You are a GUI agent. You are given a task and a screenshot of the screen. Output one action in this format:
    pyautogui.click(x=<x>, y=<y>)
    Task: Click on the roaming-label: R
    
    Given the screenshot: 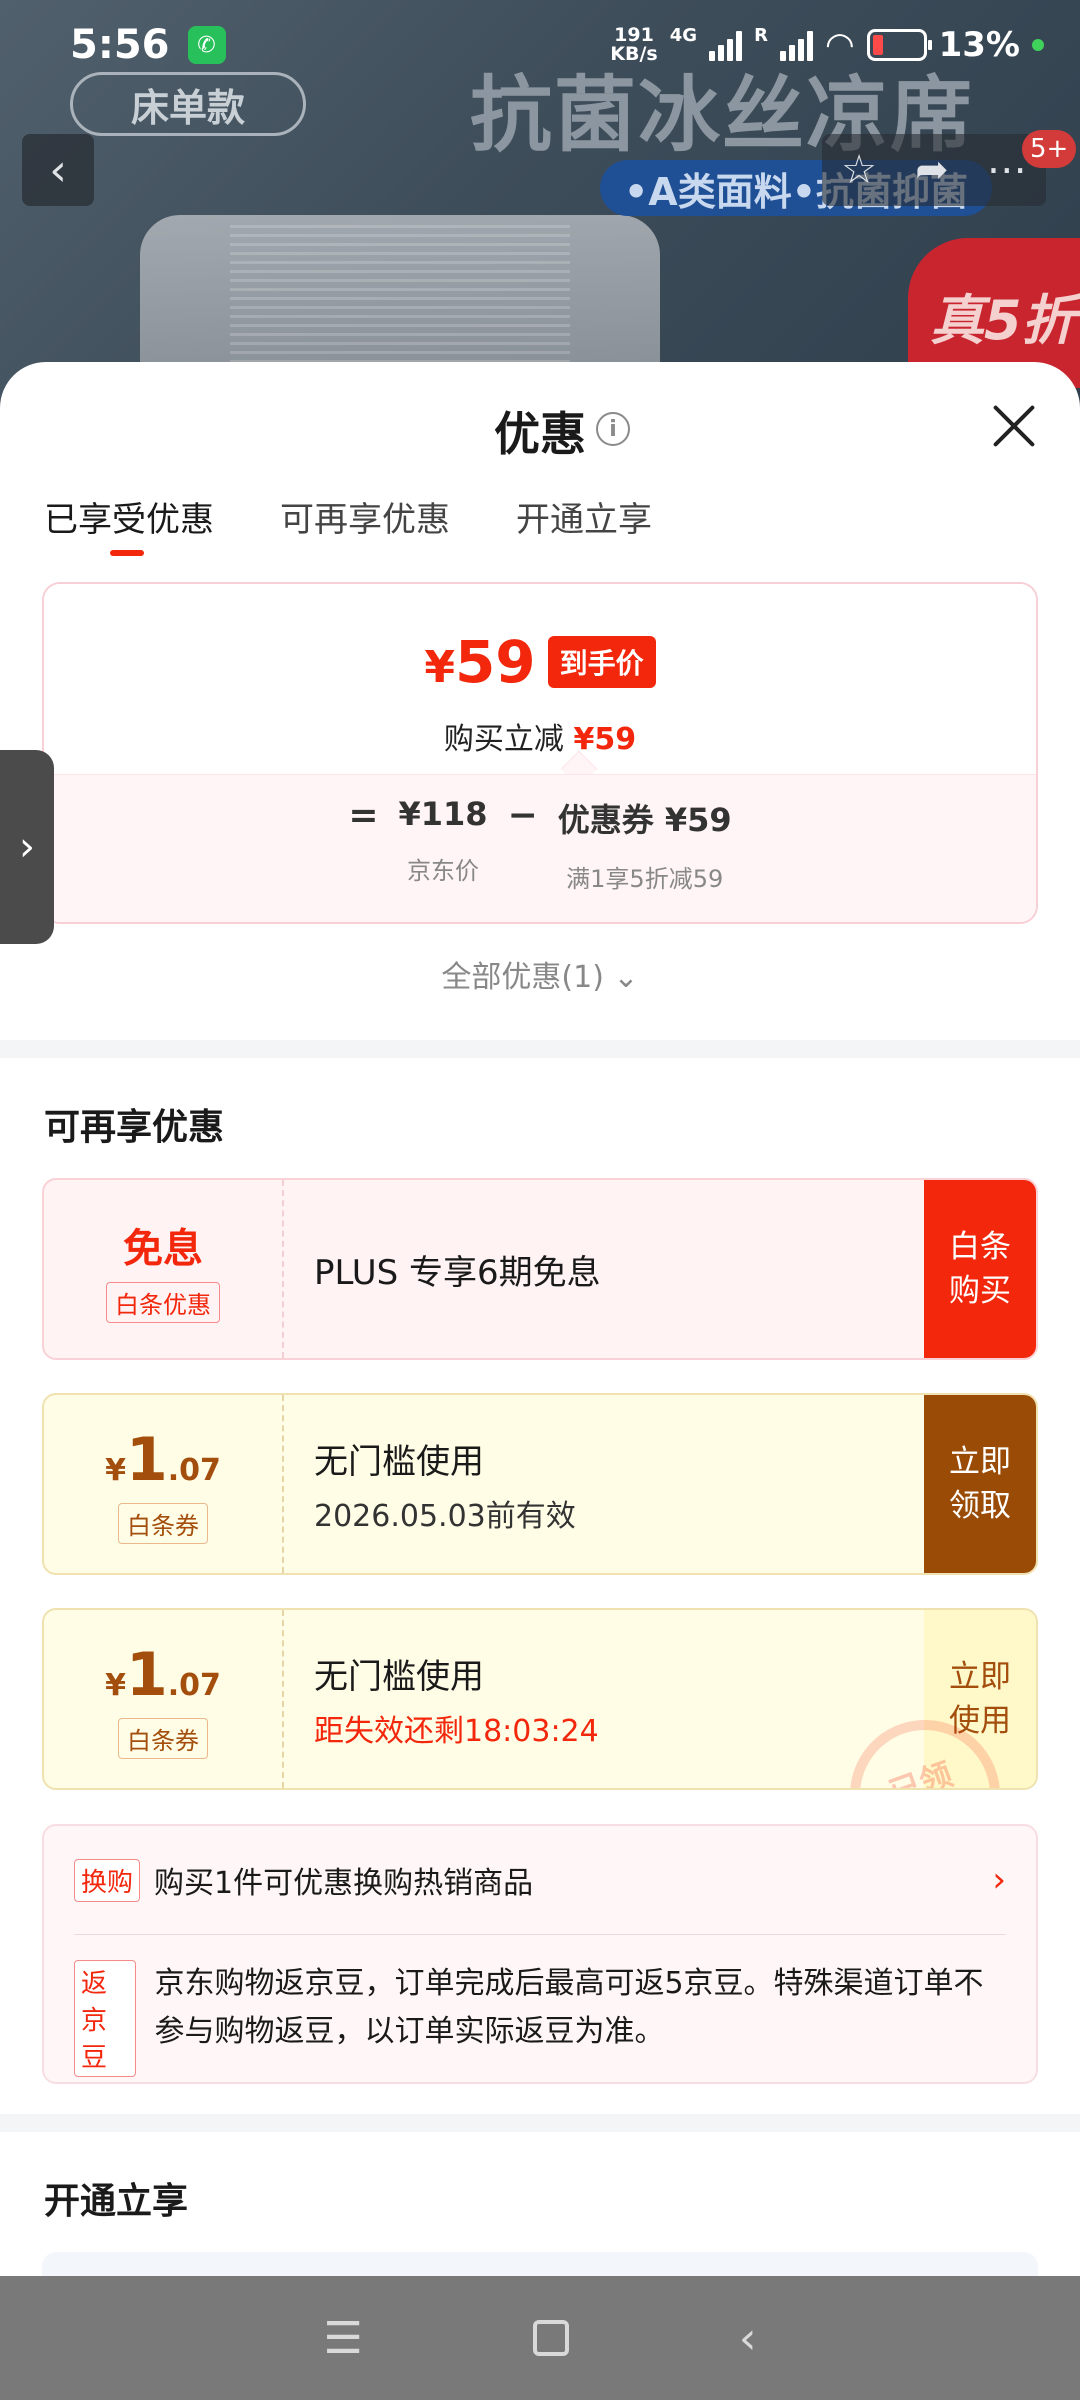 What is the action you would take?
    pyautogui.click(x=761, y=35)
    